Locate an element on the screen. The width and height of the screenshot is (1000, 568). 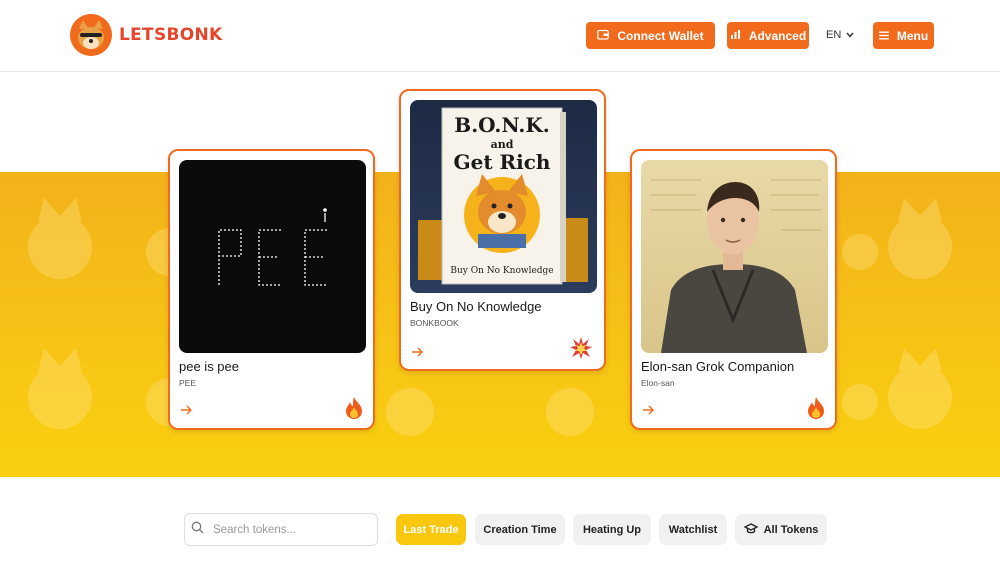
book-subtitle: Buy On No Knowledge is located at coordinates (501, 271).